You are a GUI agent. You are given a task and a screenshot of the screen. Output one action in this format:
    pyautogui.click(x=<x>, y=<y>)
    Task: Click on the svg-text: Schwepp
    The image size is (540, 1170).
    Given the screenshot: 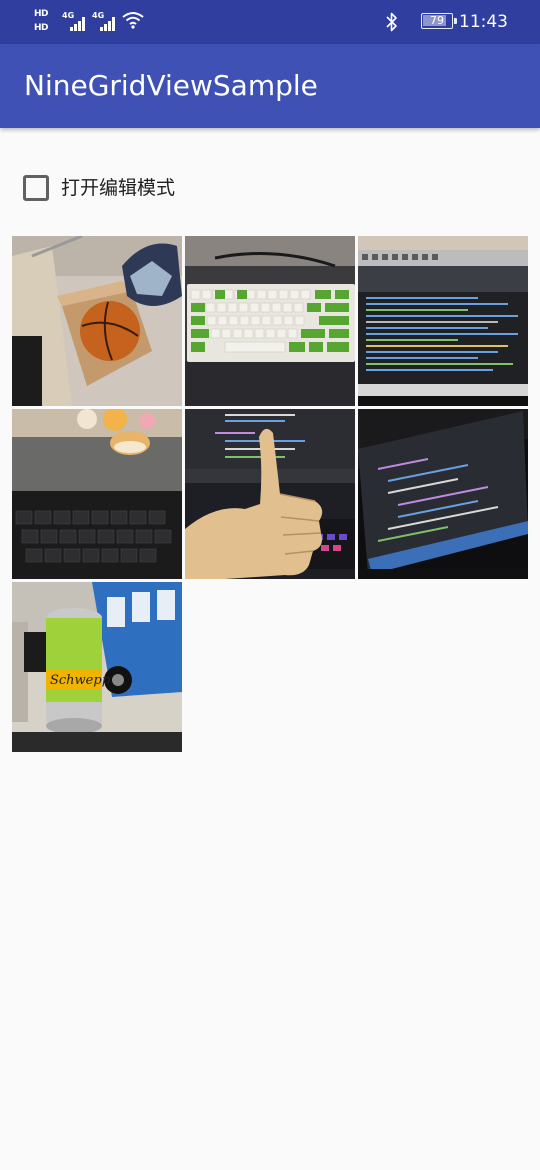 What is the action you would take?
    pyautogui.click(x=80, y=680)
    